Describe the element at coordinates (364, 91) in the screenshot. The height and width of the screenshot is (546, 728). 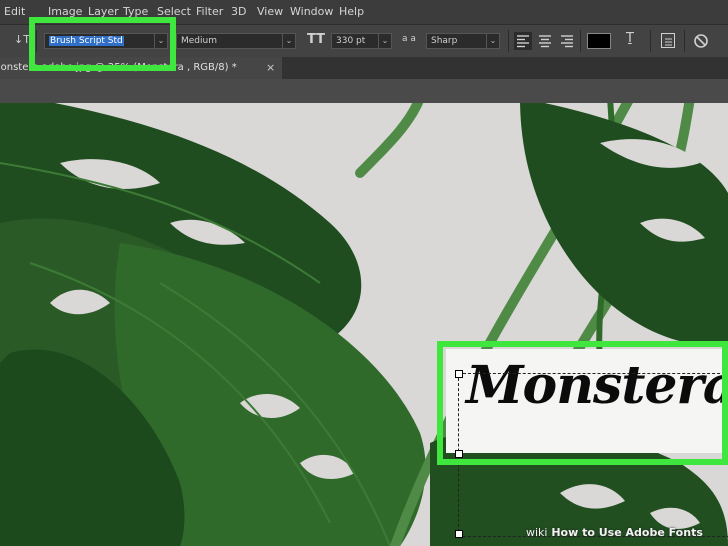
I see `document-ruler-strip` at that location.